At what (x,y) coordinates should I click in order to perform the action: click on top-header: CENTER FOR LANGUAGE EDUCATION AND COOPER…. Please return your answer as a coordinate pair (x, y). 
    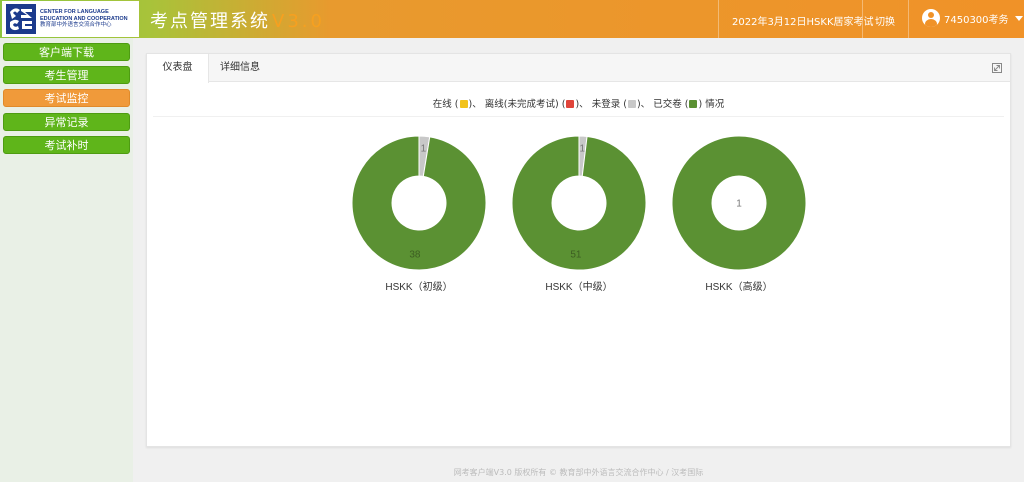
    Looking at the image, I should click on (512, 19).